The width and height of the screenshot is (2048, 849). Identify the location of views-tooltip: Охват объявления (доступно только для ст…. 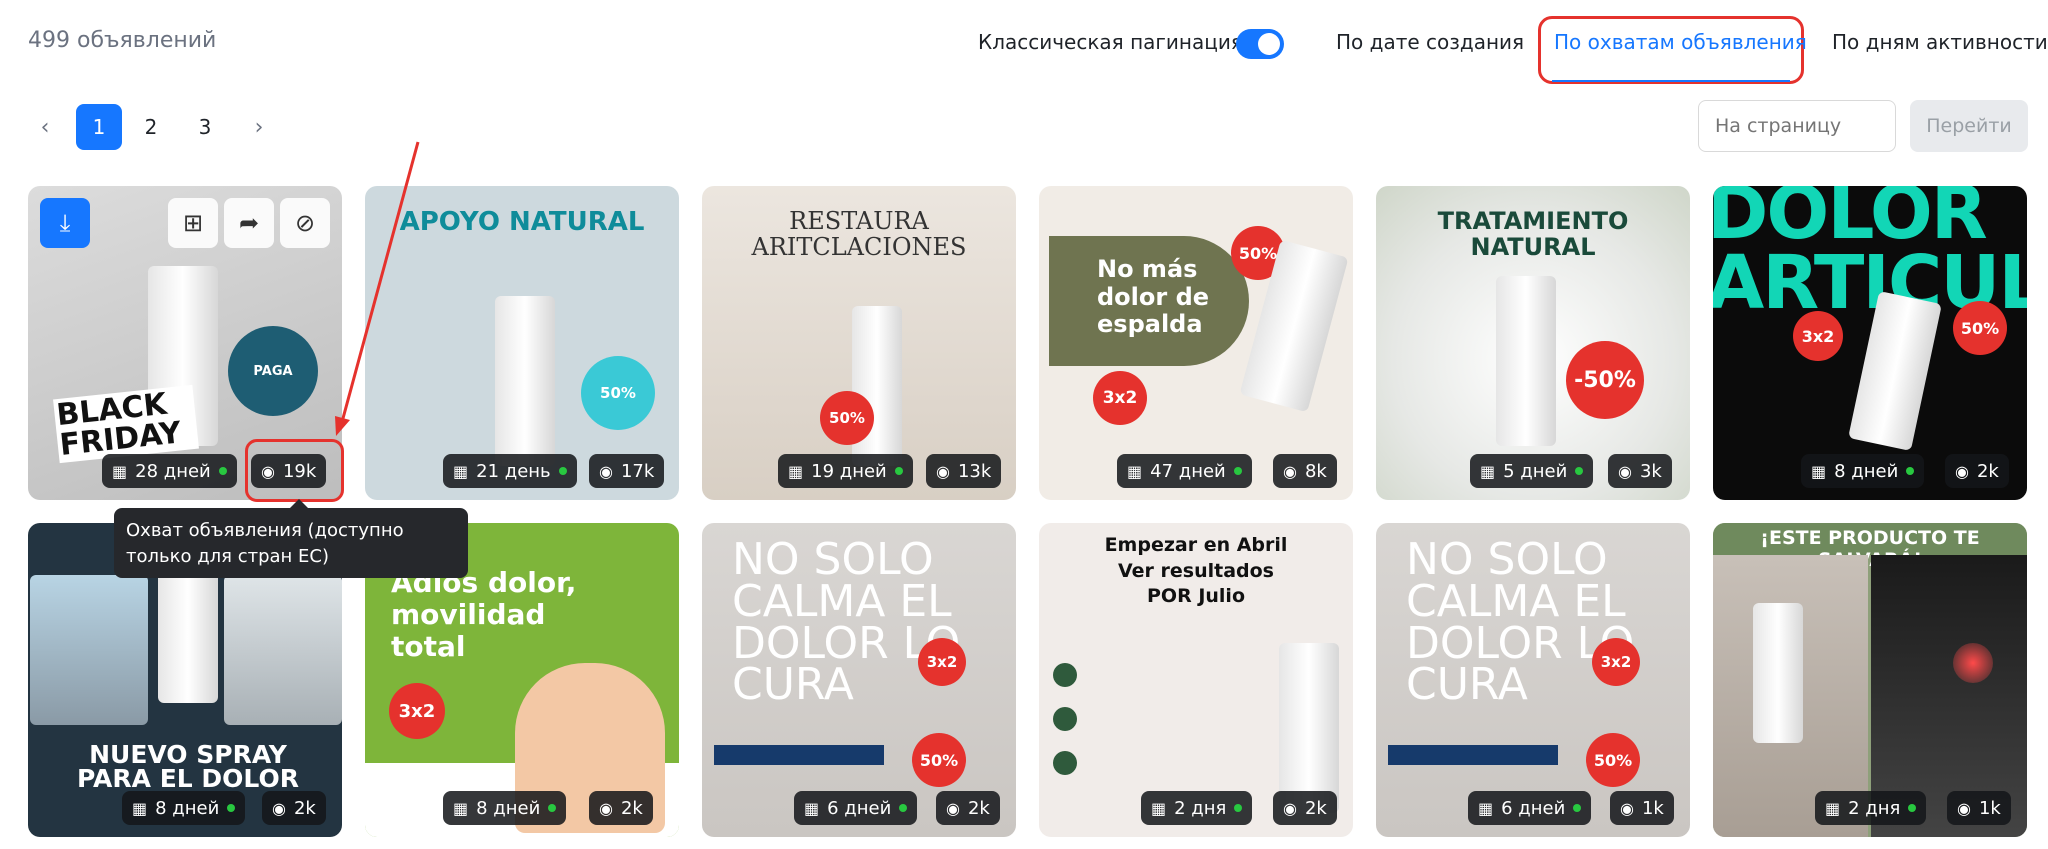
(291, 538).